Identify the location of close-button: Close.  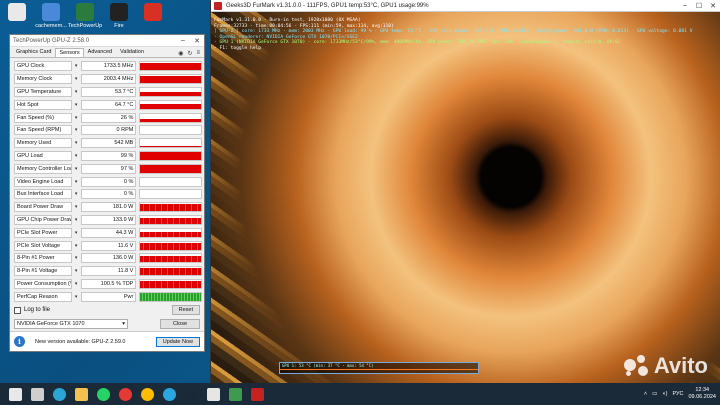
(180, 324).